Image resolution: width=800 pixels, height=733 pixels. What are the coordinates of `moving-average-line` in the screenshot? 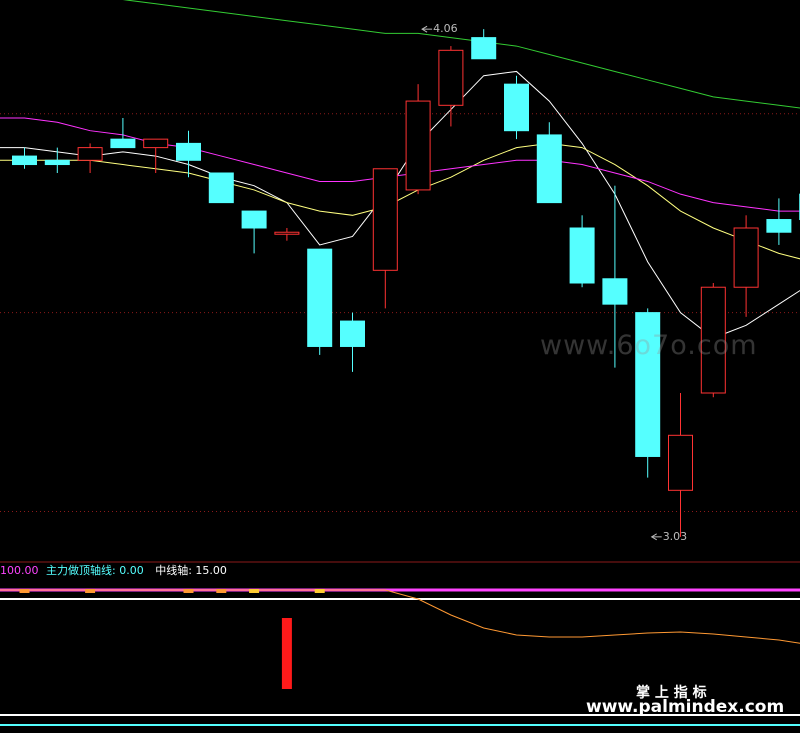 It's located at (461, 54).